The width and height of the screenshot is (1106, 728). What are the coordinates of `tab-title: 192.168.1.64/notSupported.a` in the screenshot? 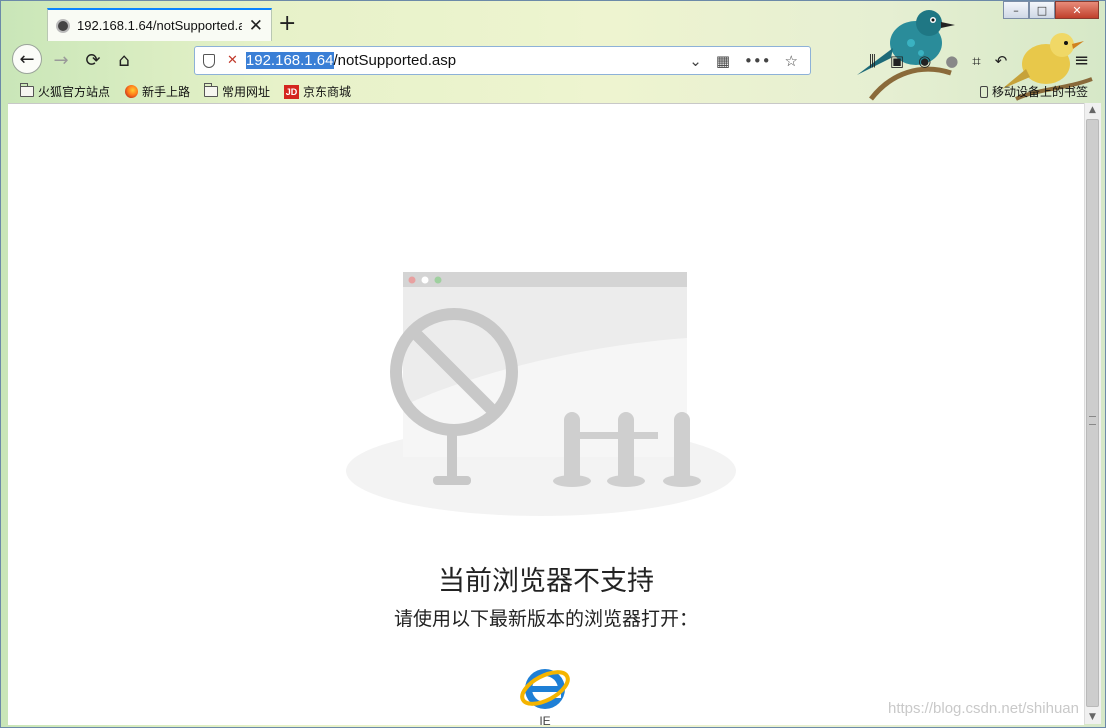 It's located at (159, 25).